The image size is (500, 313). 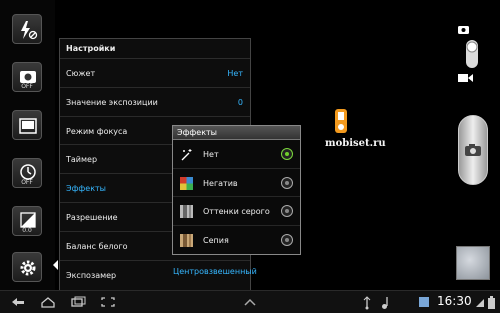 I want to click on effects-title: Эффекты, so click(x=236, y=133).